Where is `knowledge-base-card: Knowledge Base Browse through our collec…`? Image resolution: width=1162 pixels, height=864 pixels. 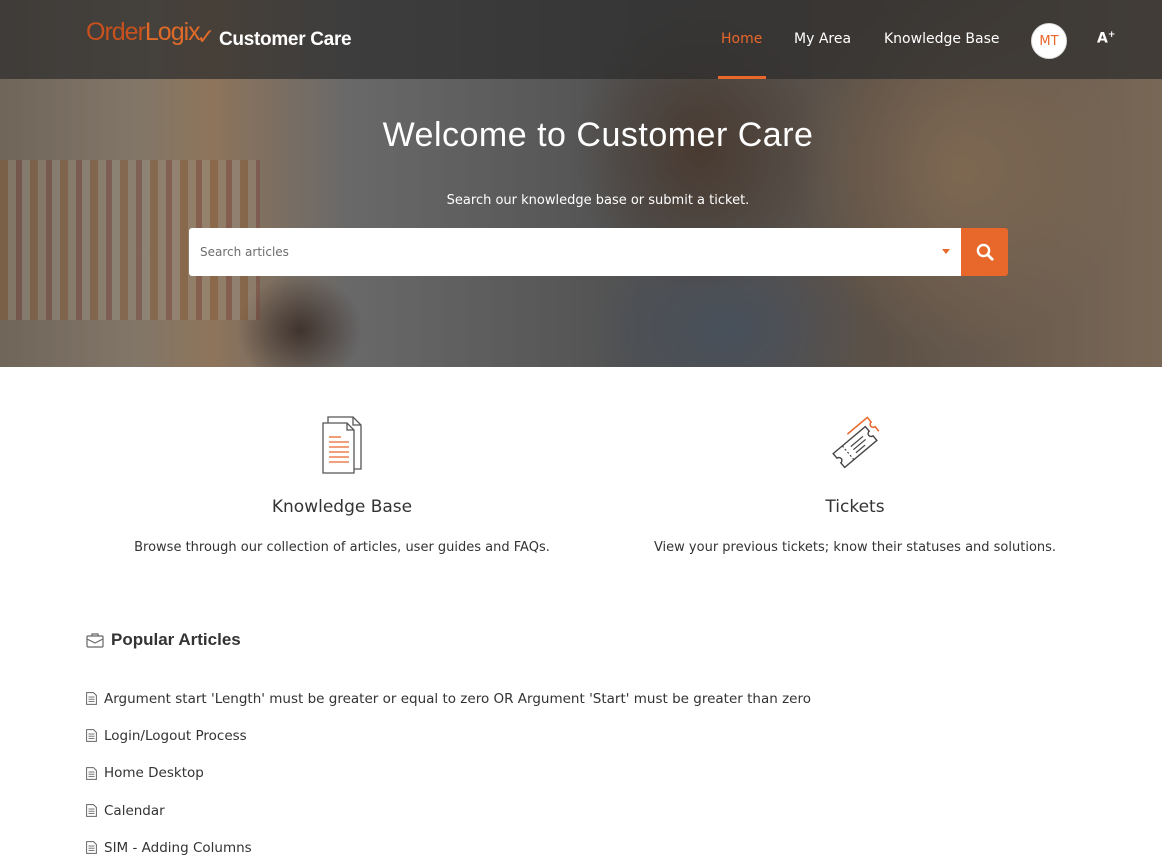
knowledge-base-card: Knowledge Base Browse through our collec… is located at coordinates (342, 485).